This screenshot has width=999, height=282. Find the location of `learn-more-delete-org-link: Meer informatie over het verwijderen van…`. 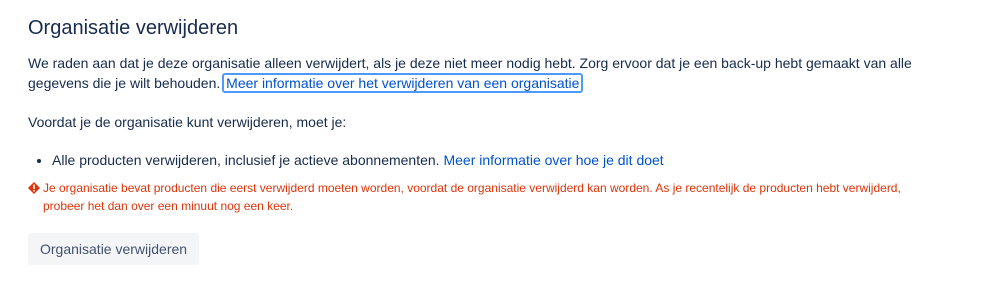

learn-more-delete-org-link: Meer informatie over het verwijderen van… is located at coordinates (403, 83).